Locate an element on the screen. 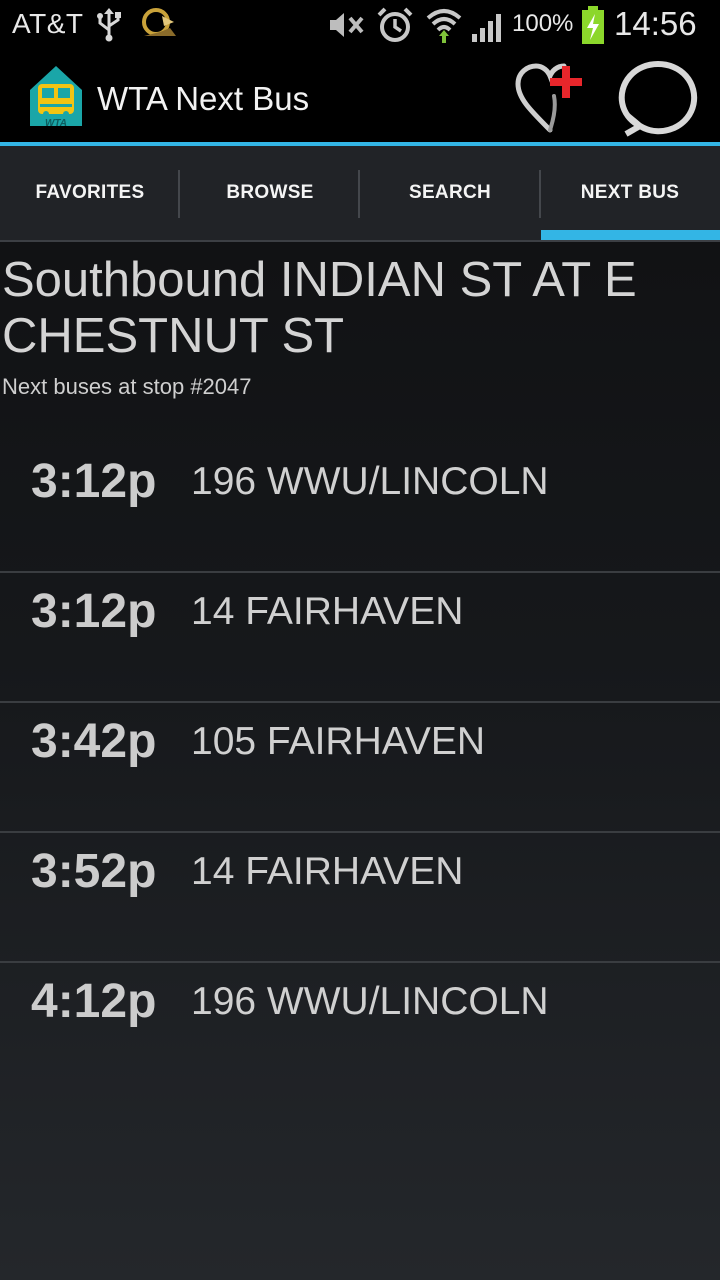 The image size is (720, 1280). arrival-row: 3:12p 14 FAIRHAVEN is located at coordinates (360, 634).